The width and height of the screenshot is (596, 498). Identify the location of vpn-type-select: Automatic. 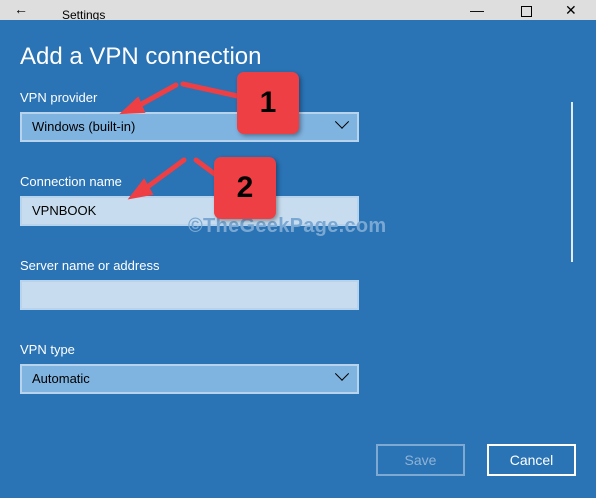
(189, 379).